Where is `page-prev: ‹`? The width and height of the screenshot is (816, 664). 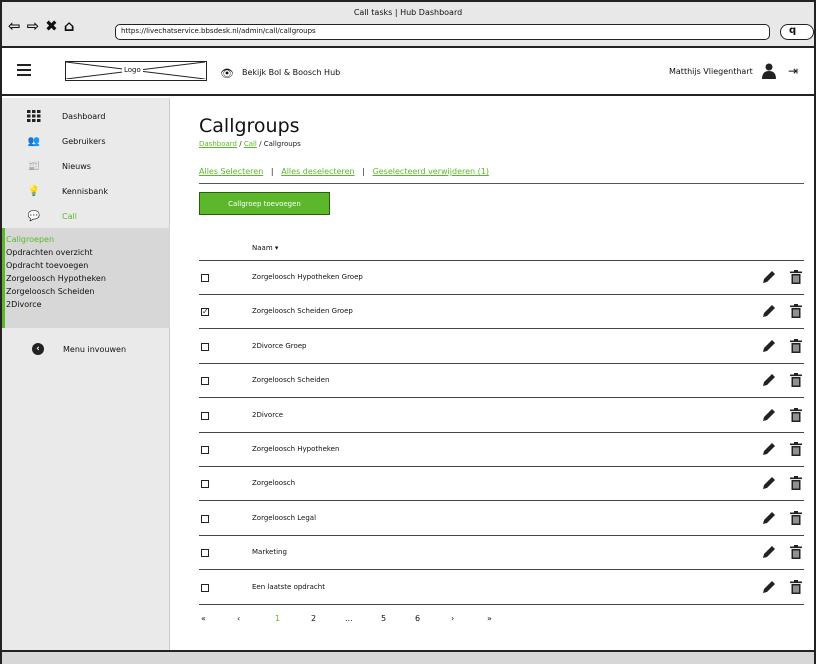 page-prev: ‹ is located at coordinates (238, 618).